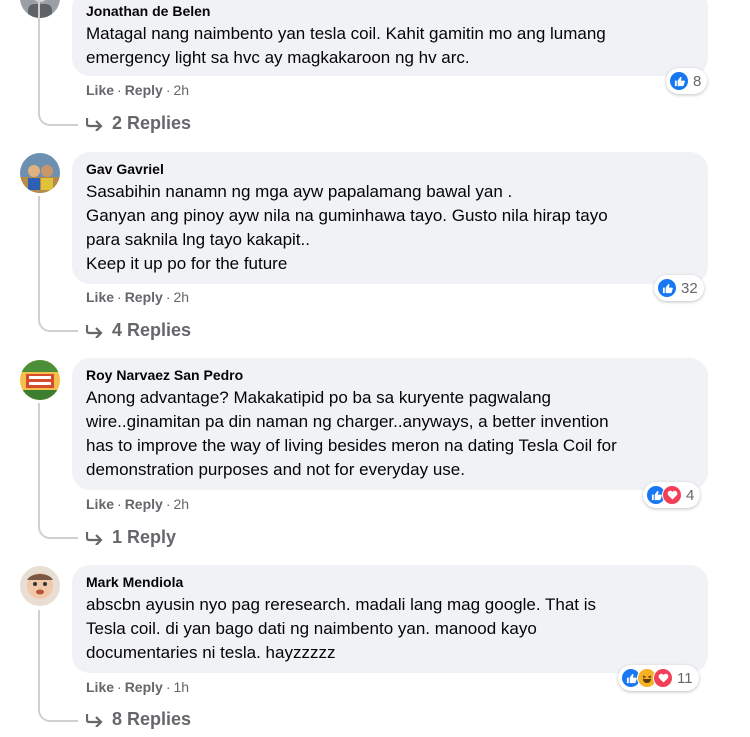  Describe the element at coordinates (144, 537) in the screenshot. I see `replies-label: 1 Reply` at that location.